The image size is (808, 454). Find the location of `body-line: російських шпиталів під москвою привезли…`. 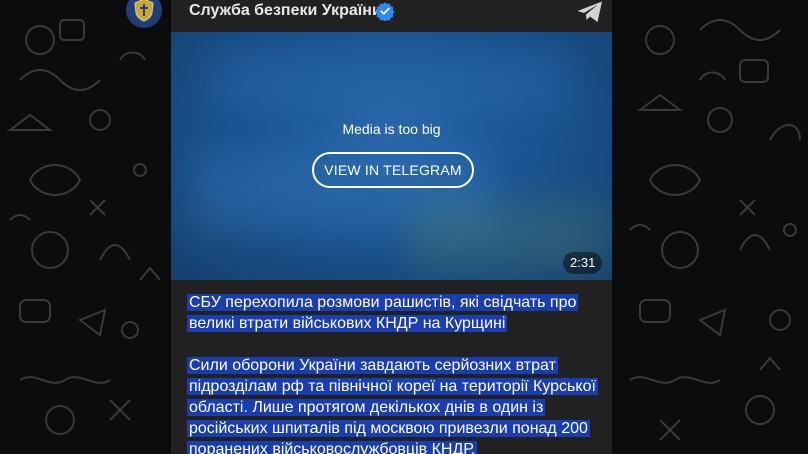

body-line: російських шпиталів під москвою привезли… is located at coordinates (388, 428).